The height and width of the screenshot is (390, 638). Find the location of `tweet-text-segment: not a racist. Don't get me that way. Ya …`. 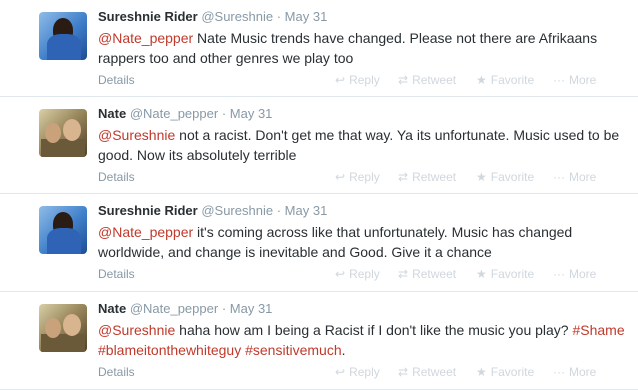

tweet-text-segment: not a racist. Don't get me that way. Ya … is located at coordinates (359, 145).